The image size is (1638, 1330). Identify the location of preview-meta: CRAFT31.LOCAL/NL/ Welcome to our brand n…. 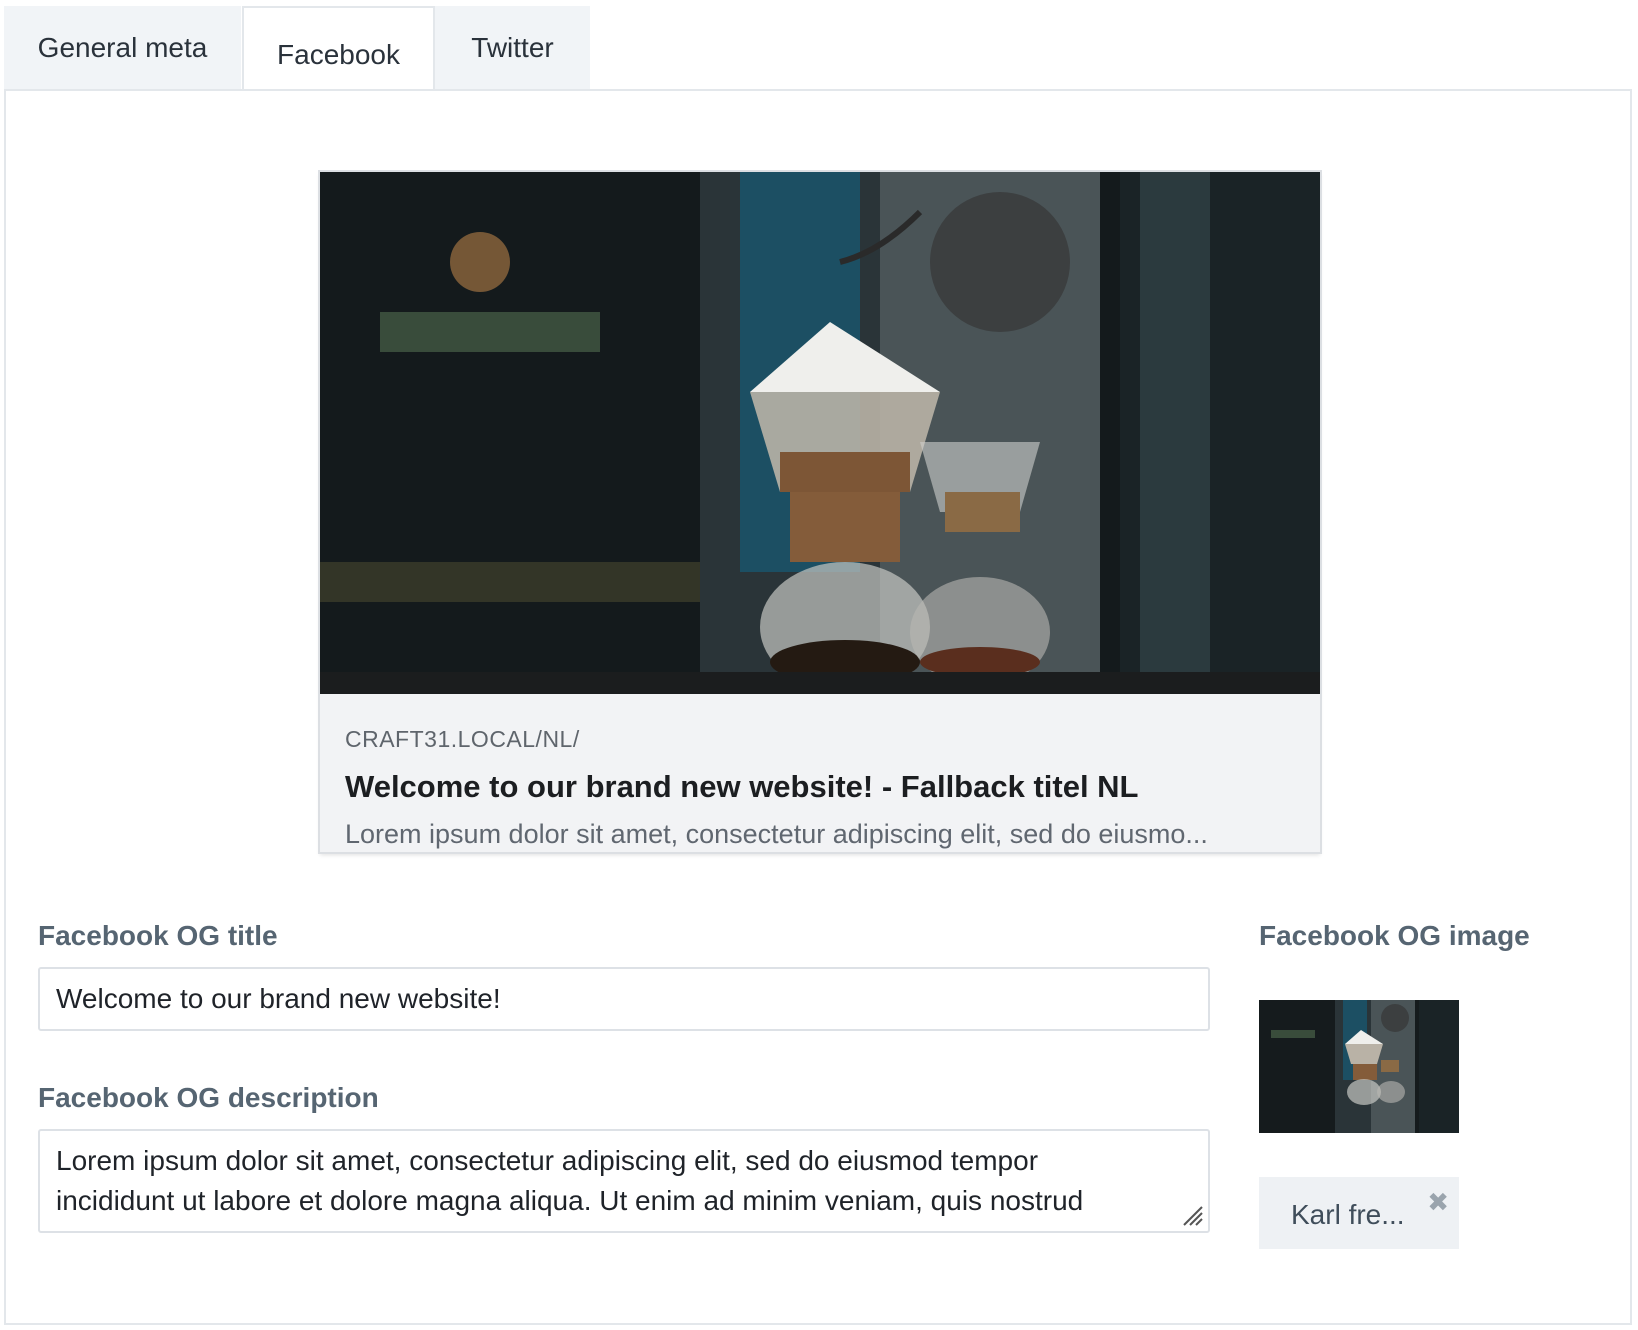
(820, 781).